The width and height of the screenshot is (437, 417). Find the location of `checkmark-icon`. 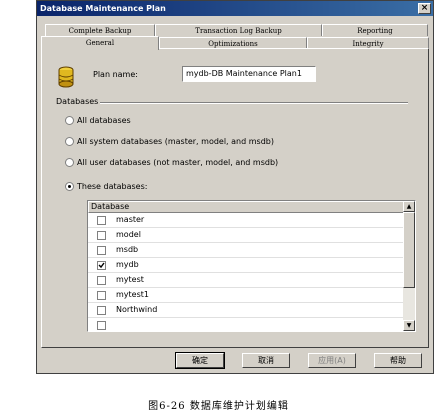

checkmark-icon is located at coordinates (101, 265).